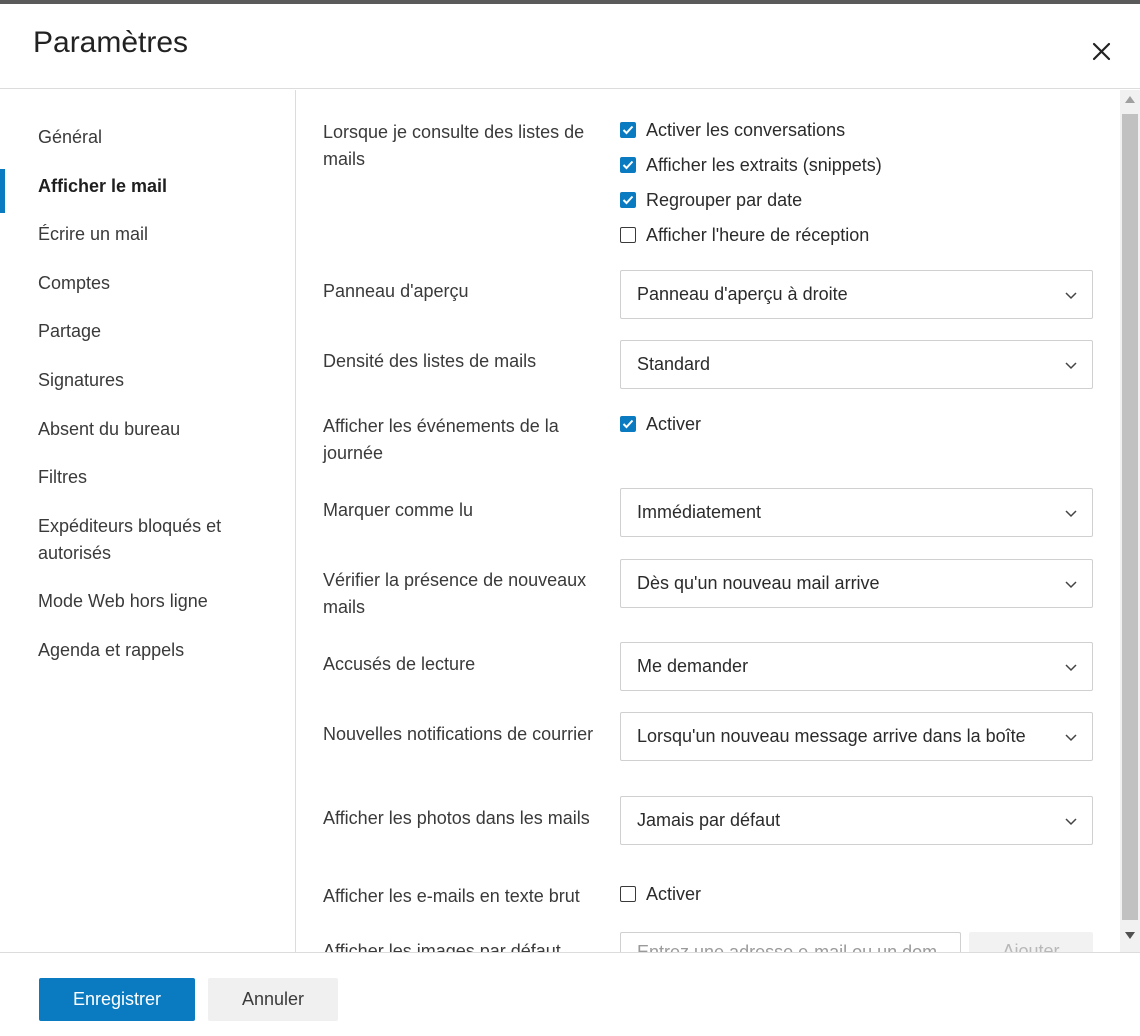  Describe the element at coordinates (147, 477) in the screenshot. I see `sidebar-item-filters: Filtres` at that location.